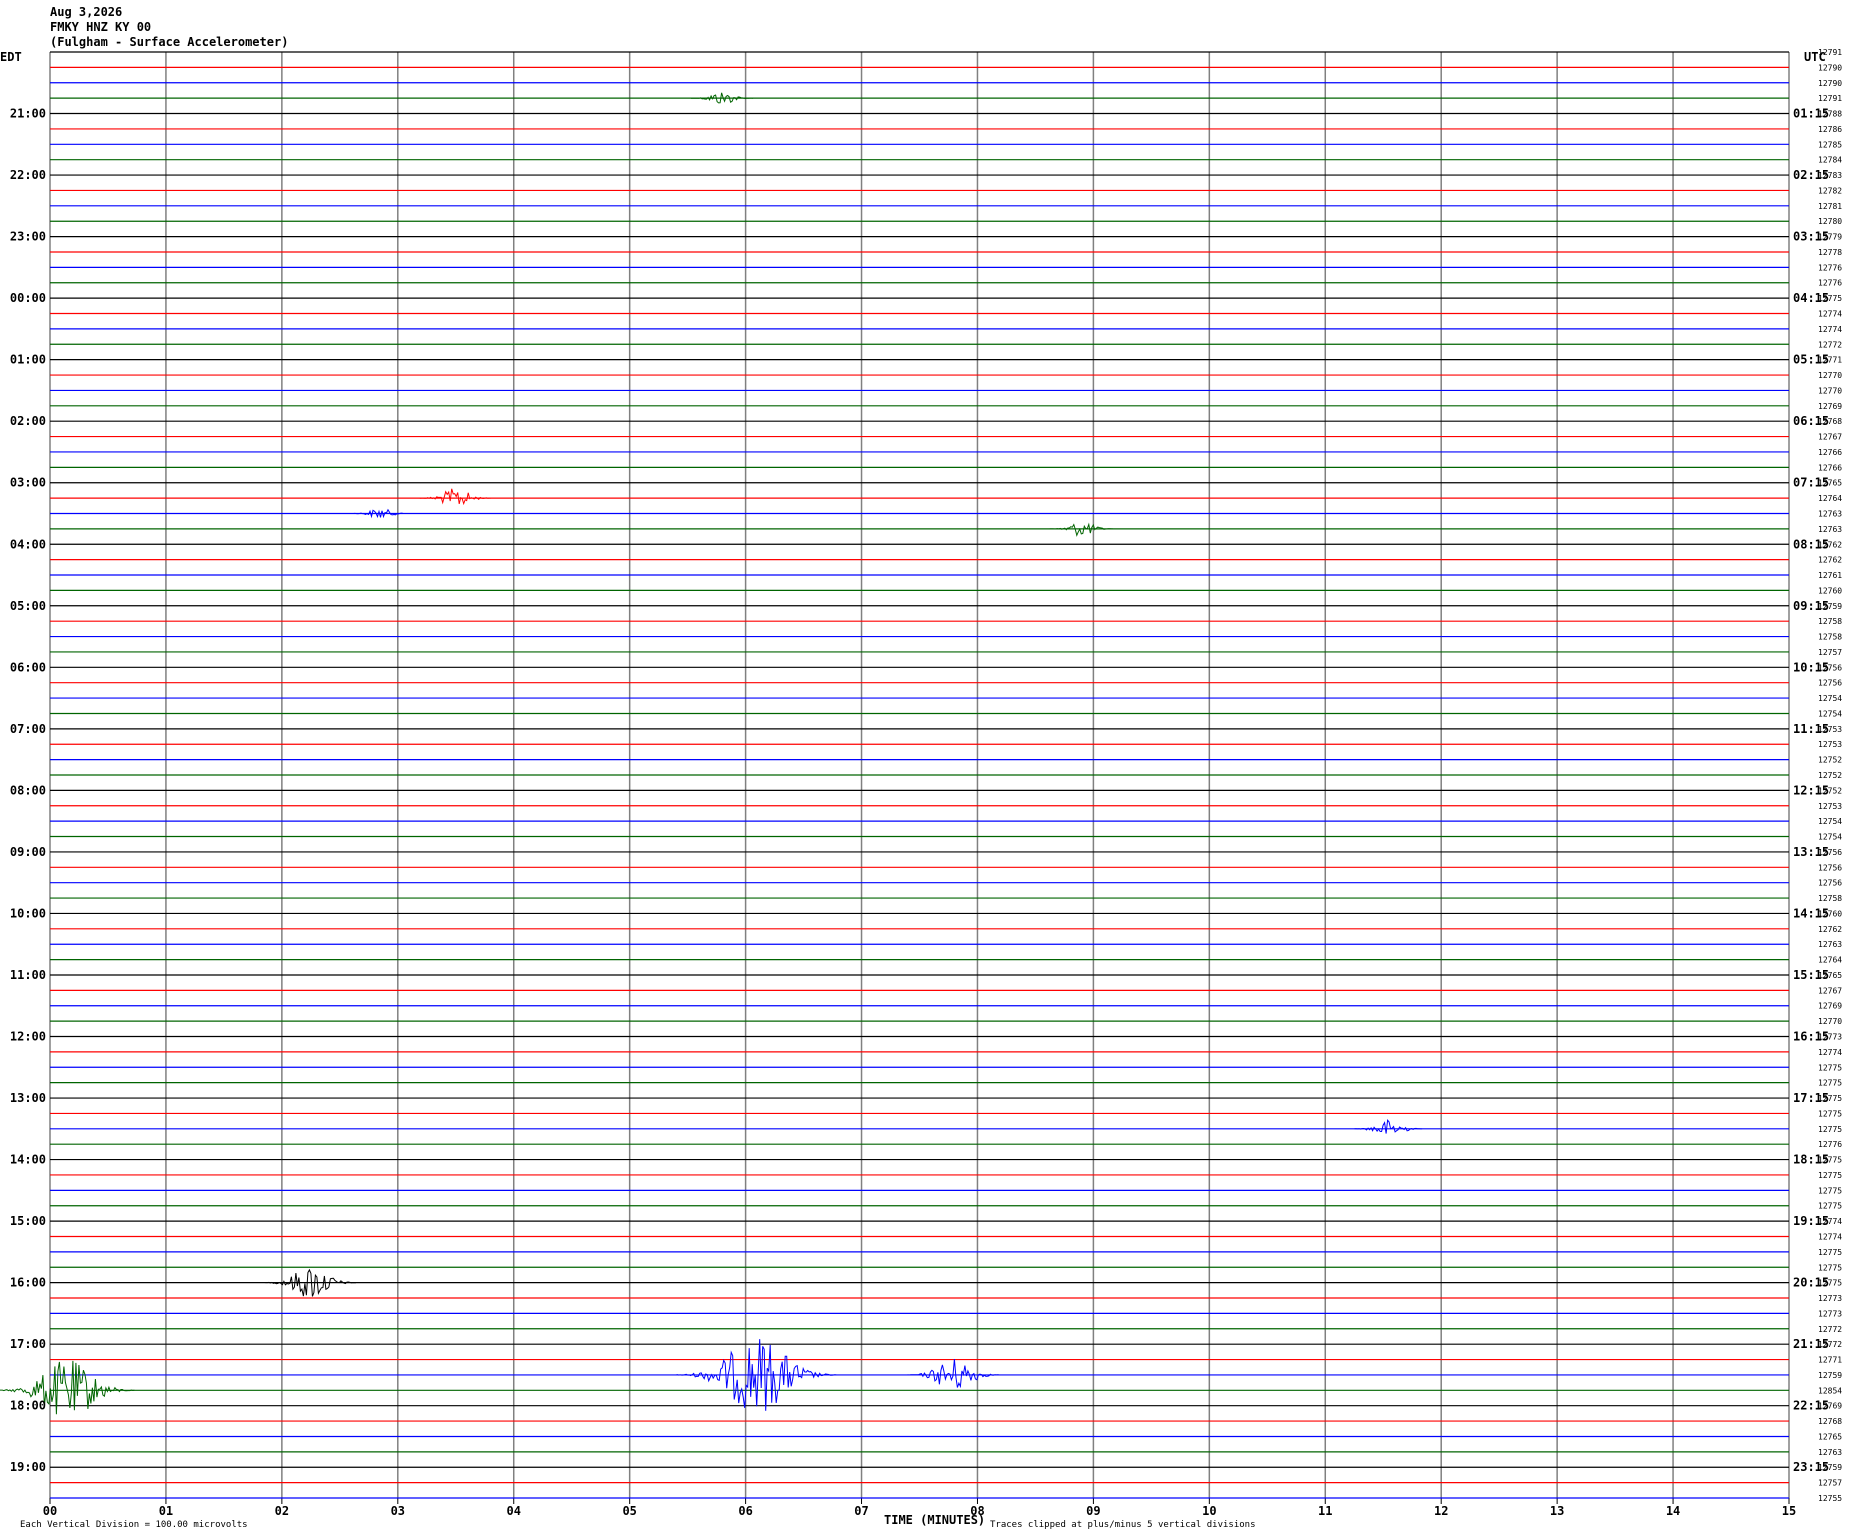 The image size is (1858, 1534). I want to click on location-label: (Fulgham - Surface Accelerometer), so click(169, 42).